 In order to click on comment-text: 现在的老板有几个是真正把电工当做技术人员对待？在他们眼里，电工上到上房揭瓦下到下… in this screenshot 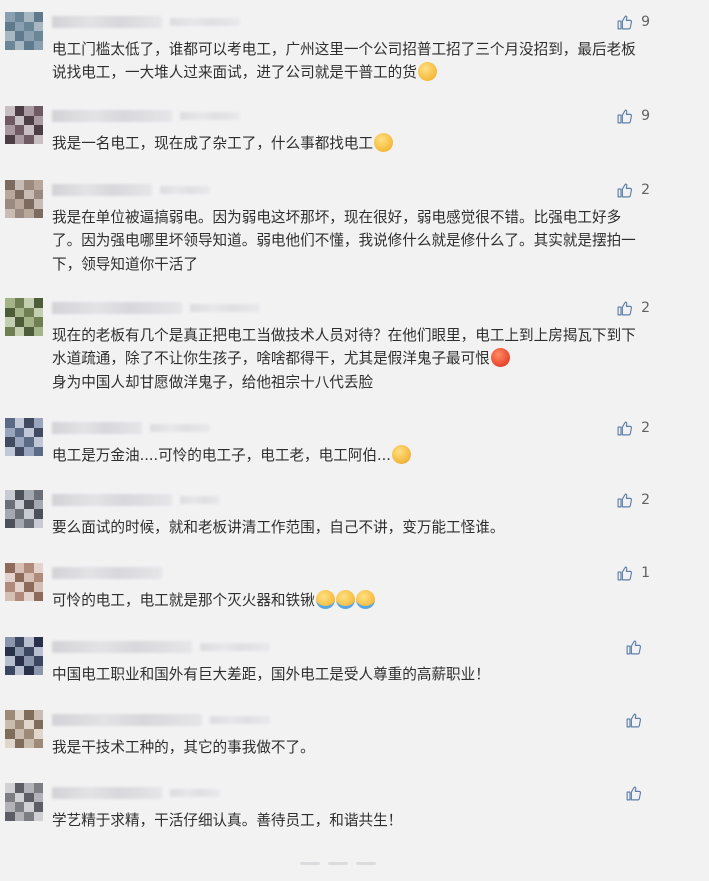, I will do `click(348, 359)`.